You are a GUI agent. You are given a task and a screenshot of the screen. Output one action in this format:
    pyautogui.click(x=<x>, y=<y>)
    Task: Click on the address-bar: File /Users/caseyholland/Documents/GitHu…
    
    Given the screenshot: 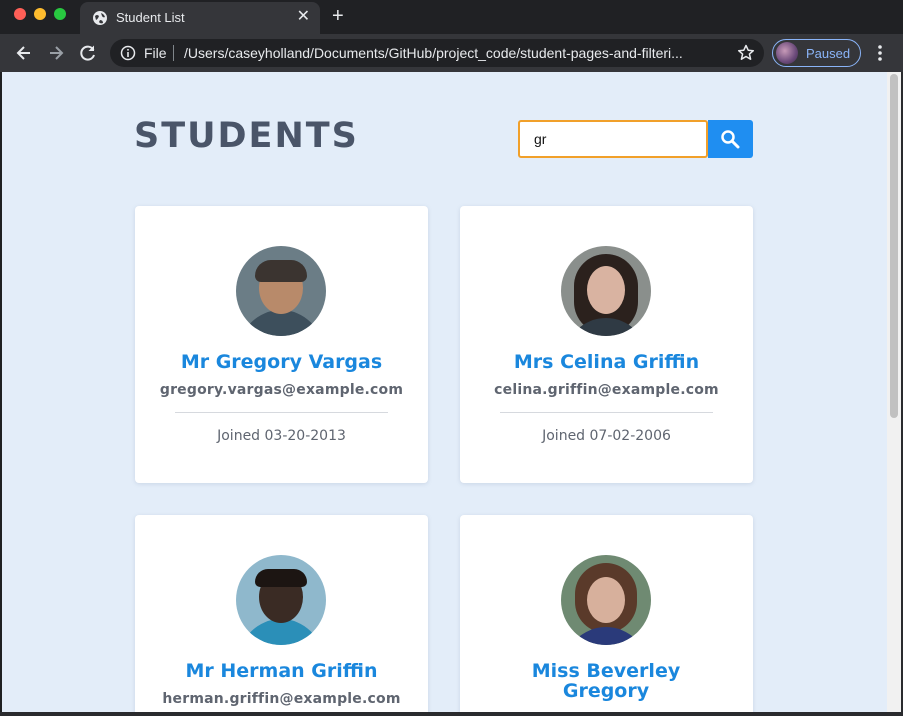 What is the action you would take?
    pyautogui.click(x=437, y=53)
    